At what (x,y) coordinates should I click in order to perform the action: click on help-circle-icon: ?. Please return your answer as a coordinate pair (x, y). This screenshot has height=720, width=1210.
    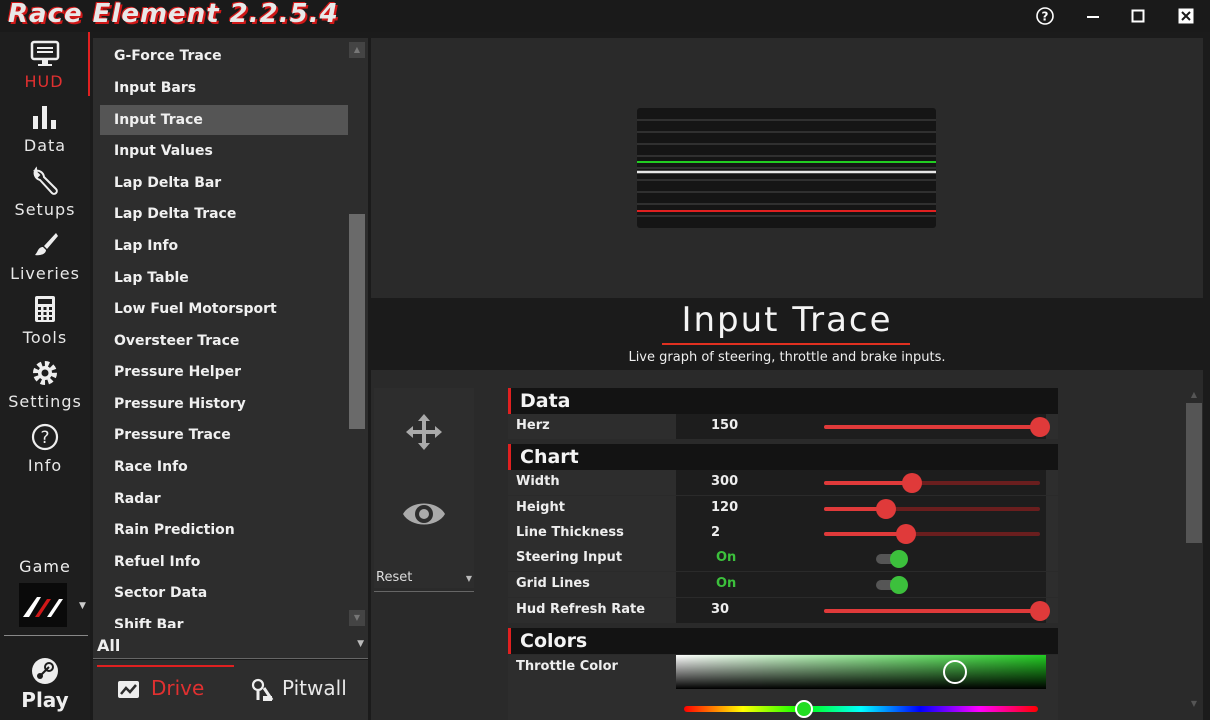
    Looking at the image, I should click on (1045, 16).